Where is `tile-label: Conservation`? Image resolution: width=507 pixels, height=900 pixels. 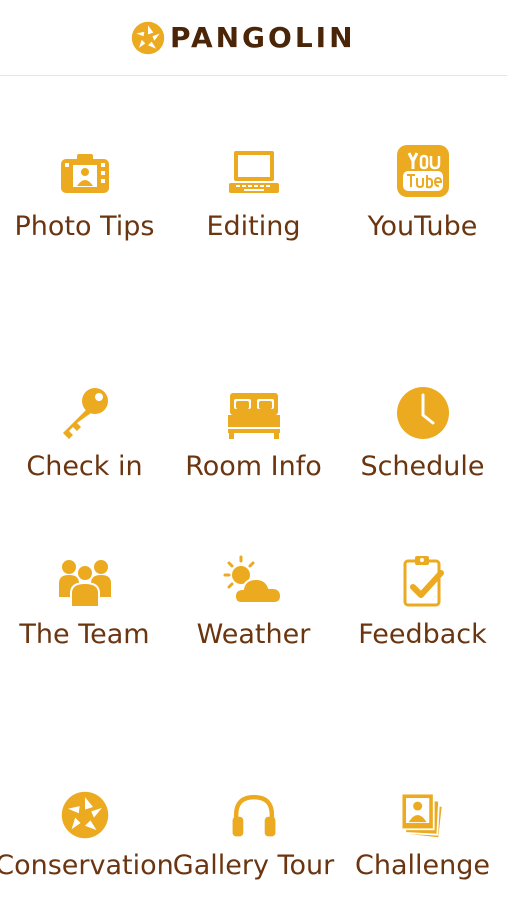 tile-label: Conservation is located at coordinates (87, 865).